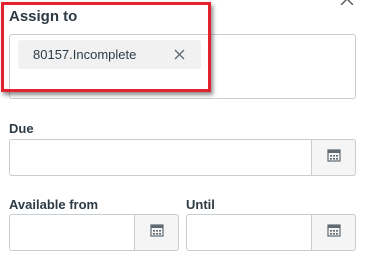  I want to click on until-date-input, so click(248, 232).